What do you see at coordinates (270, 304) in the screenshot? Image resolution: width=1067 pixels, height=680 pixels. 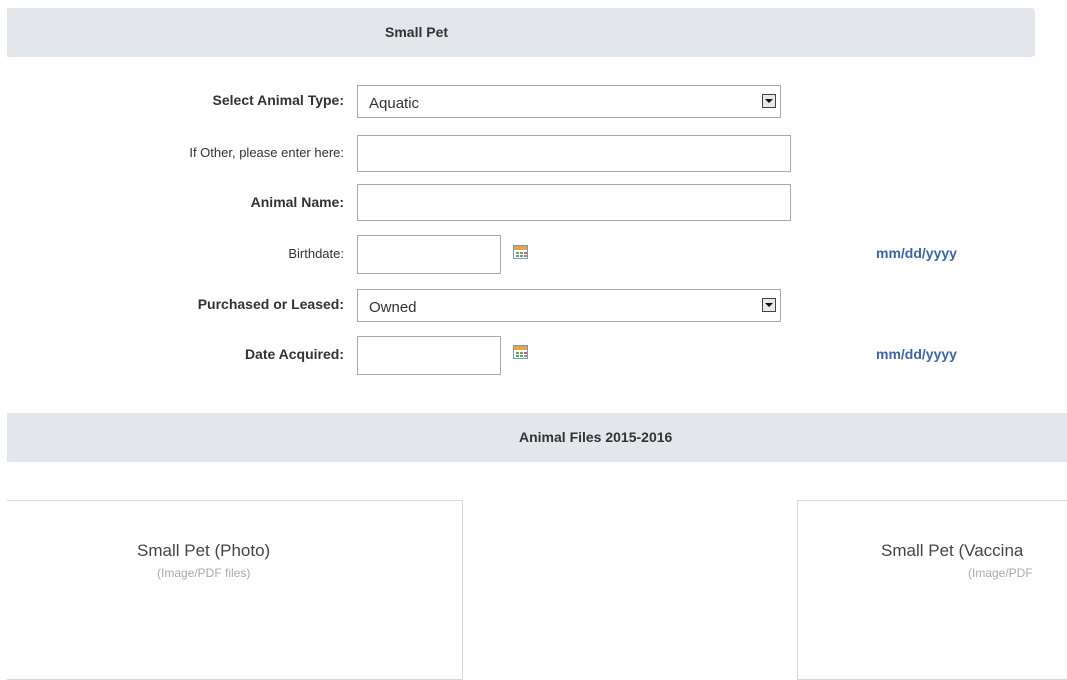 I see `purchased-leased-label: Purchased or Leased:` at bounding box center [270, 304].